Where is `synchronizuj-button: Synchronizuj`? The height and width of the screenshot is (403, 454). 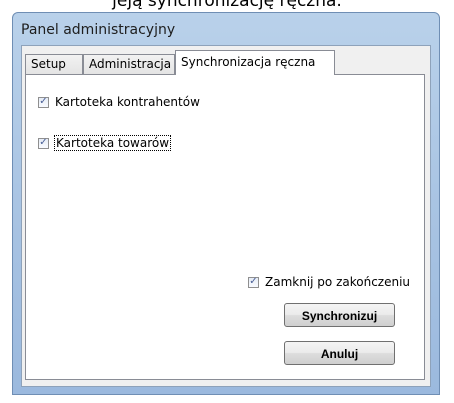 synchronizuj-button: Synchronizuj is located at coordinates (339, 315).